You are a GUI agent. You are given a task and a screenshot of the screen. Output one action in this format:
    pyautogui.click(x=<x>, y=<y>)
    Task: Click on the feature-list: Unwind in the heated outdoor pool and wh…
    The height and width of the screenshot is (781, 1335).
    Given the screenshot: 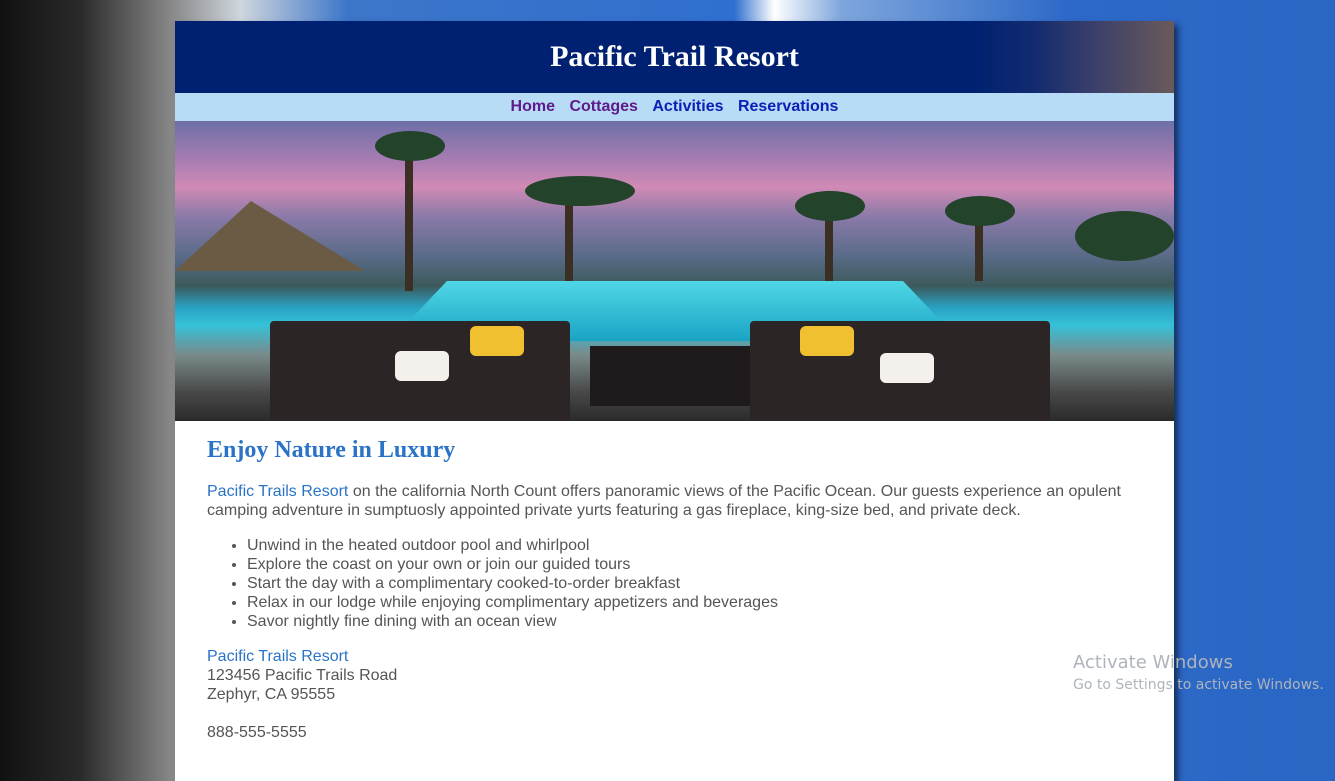 What is the action you would take?
    pyautogui.click(x=674, y=583)
    